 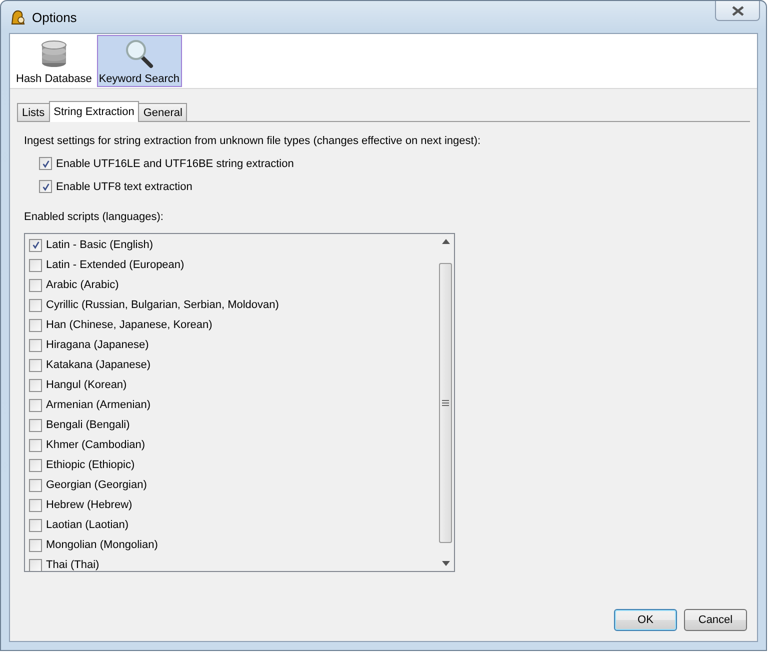 What do you see at coordinates (88, 425) in the screenshot?
I see `script-label: Bengali (Bengali)` at bounding box center [88, 425].